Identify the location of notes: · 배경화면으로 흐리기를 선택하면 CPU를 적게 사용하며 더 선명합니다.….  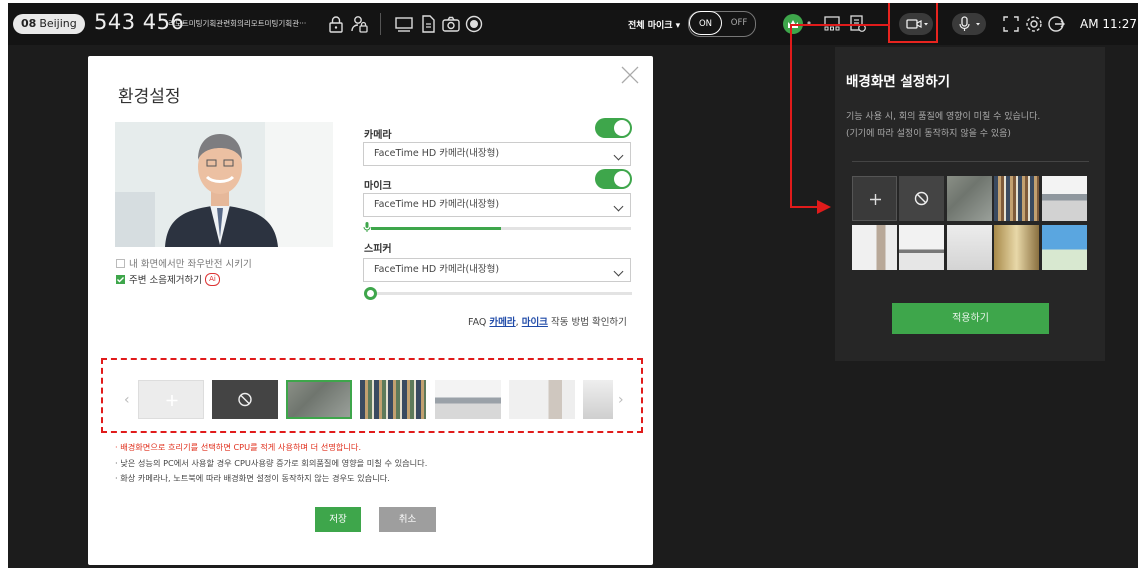
(271, 463).